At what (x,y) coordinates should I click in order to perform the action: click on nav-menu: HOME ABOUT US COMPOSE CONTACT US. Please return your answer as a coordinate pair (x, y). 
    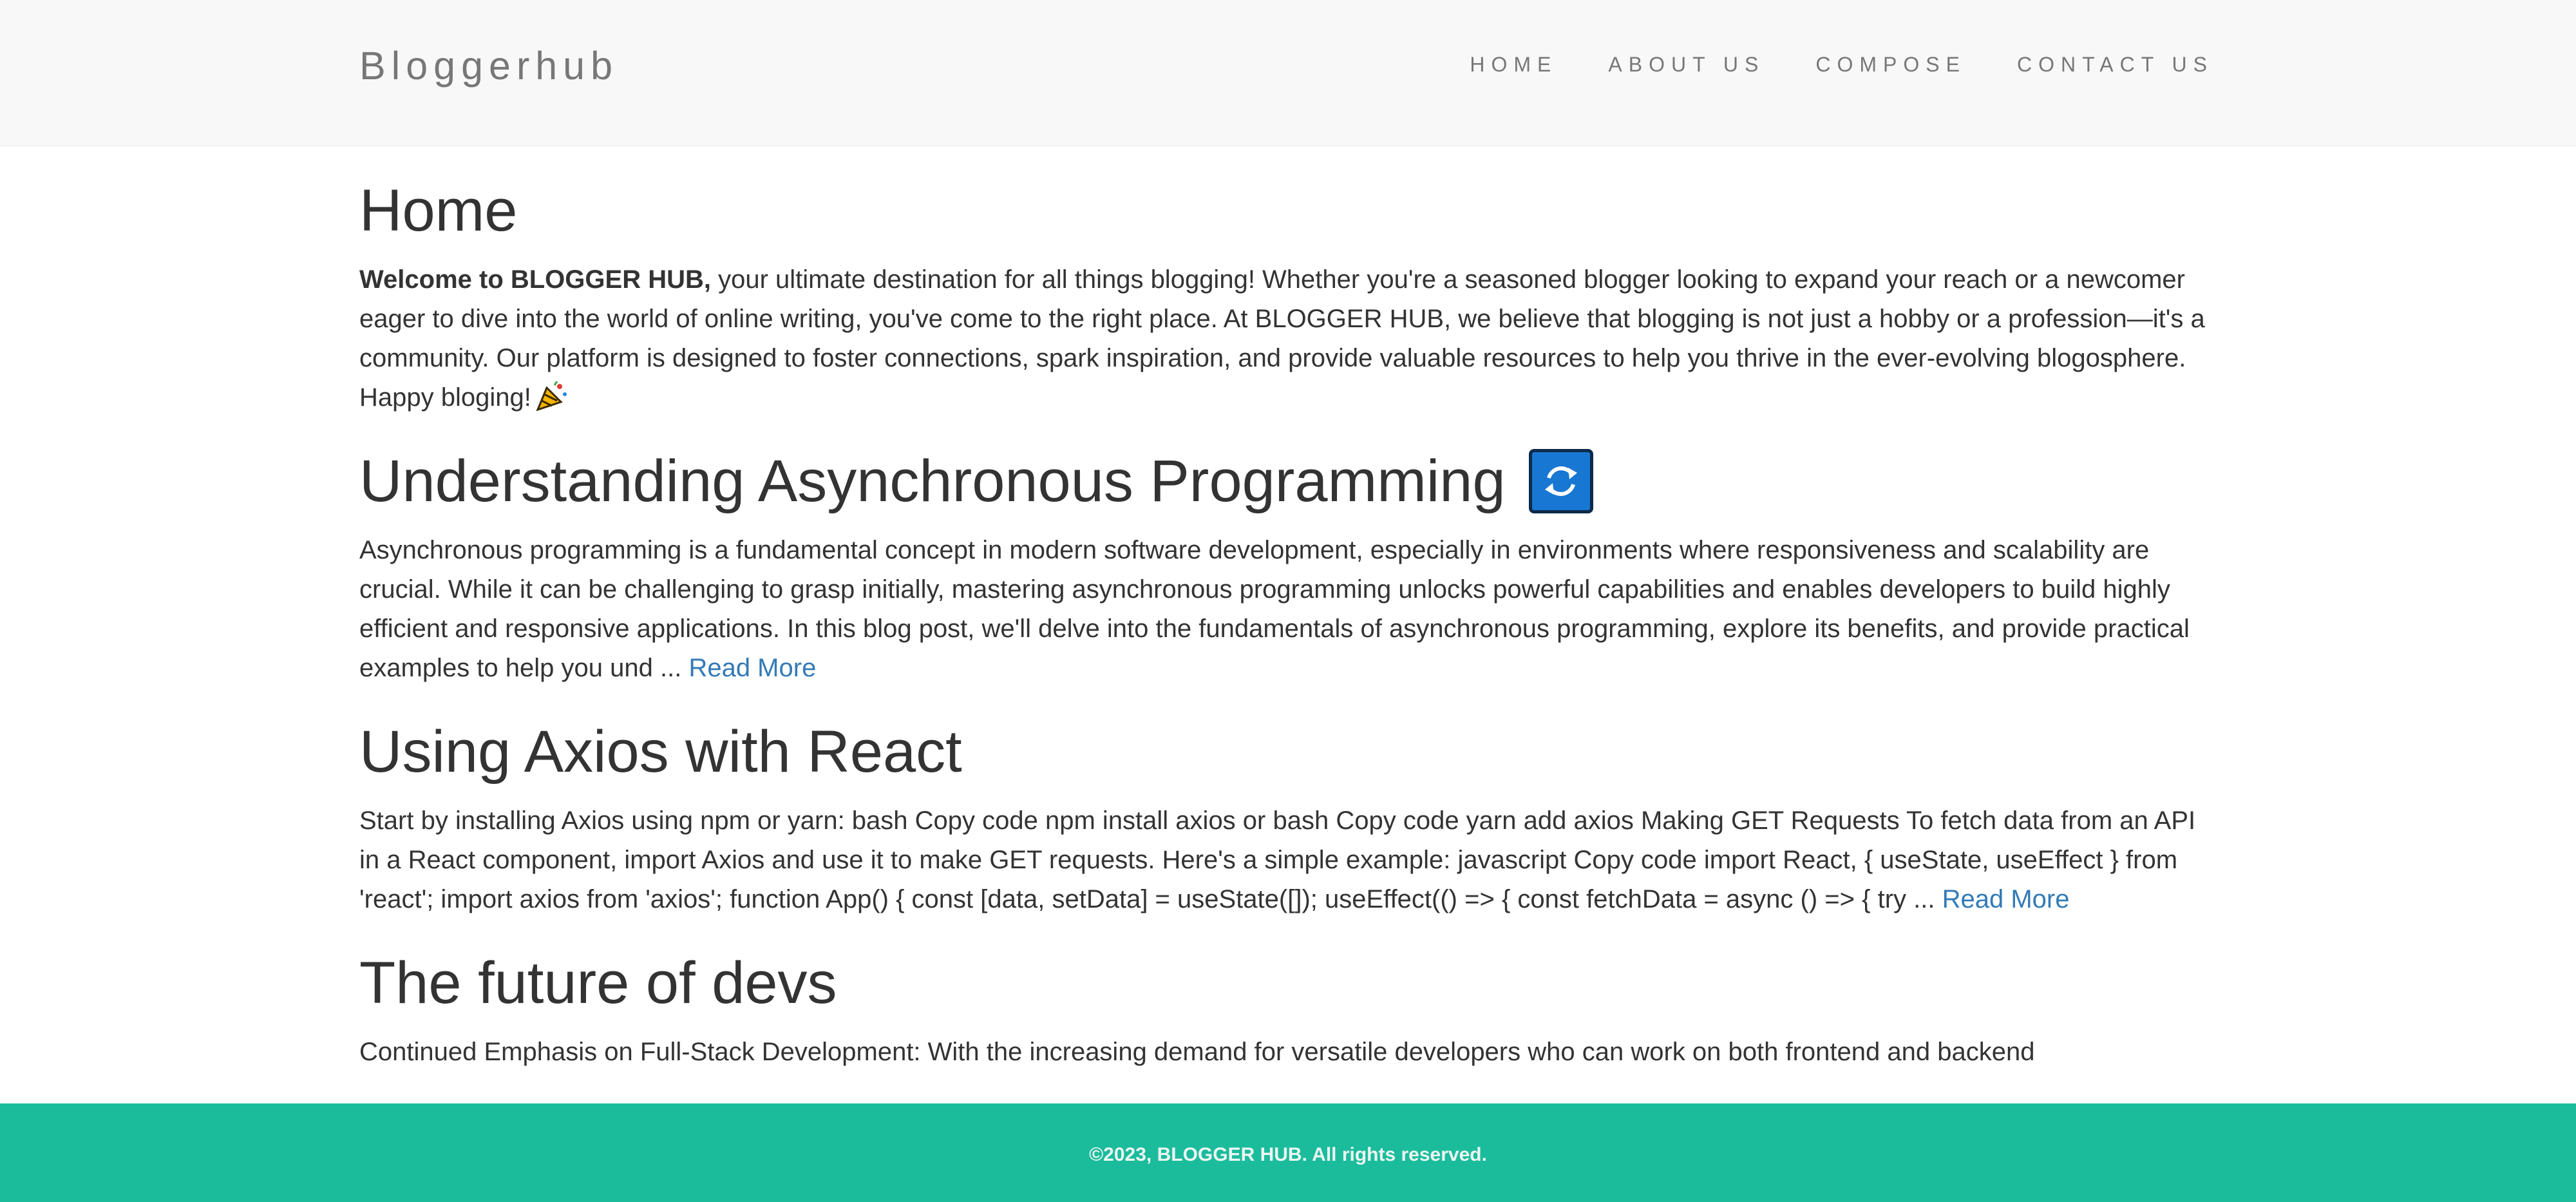
    Looking at the image, I should click on (1841, 64).